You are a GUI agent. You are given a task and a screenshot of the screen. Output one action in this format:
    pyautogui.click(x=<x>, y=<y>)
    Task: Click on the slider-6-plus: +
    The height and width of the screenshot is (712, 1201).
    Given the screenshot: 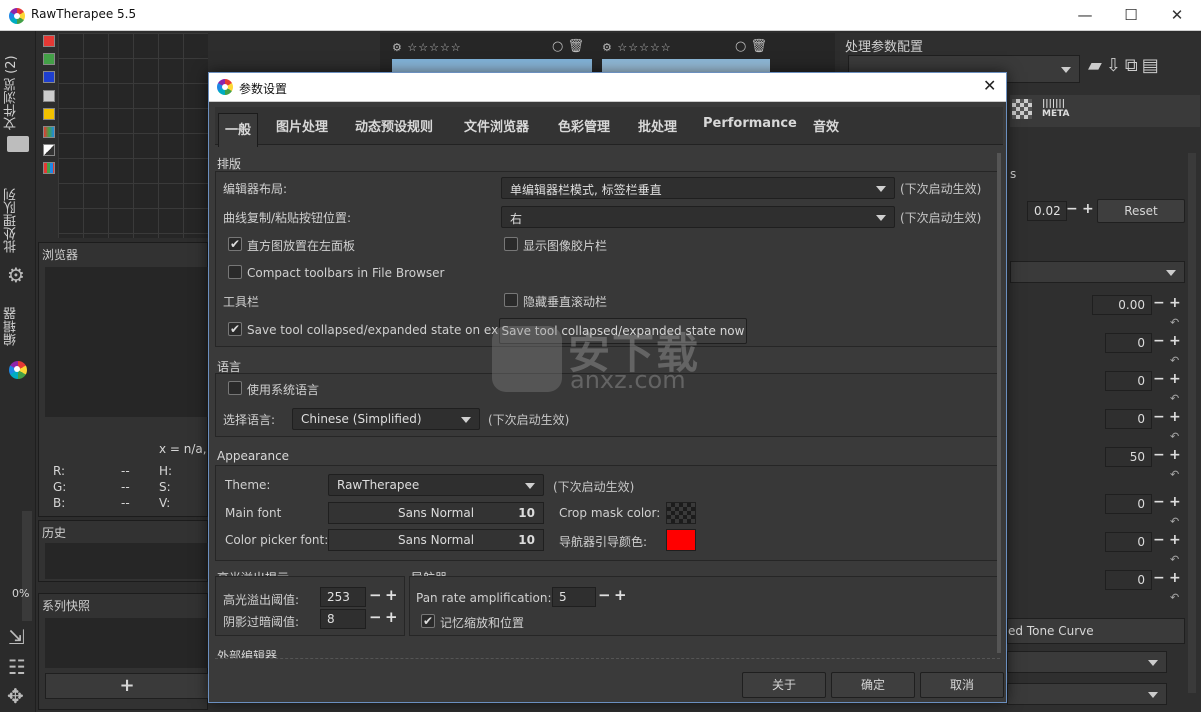 What is the action you would take?
    pyautogui.click(x=1175, y=502)
    